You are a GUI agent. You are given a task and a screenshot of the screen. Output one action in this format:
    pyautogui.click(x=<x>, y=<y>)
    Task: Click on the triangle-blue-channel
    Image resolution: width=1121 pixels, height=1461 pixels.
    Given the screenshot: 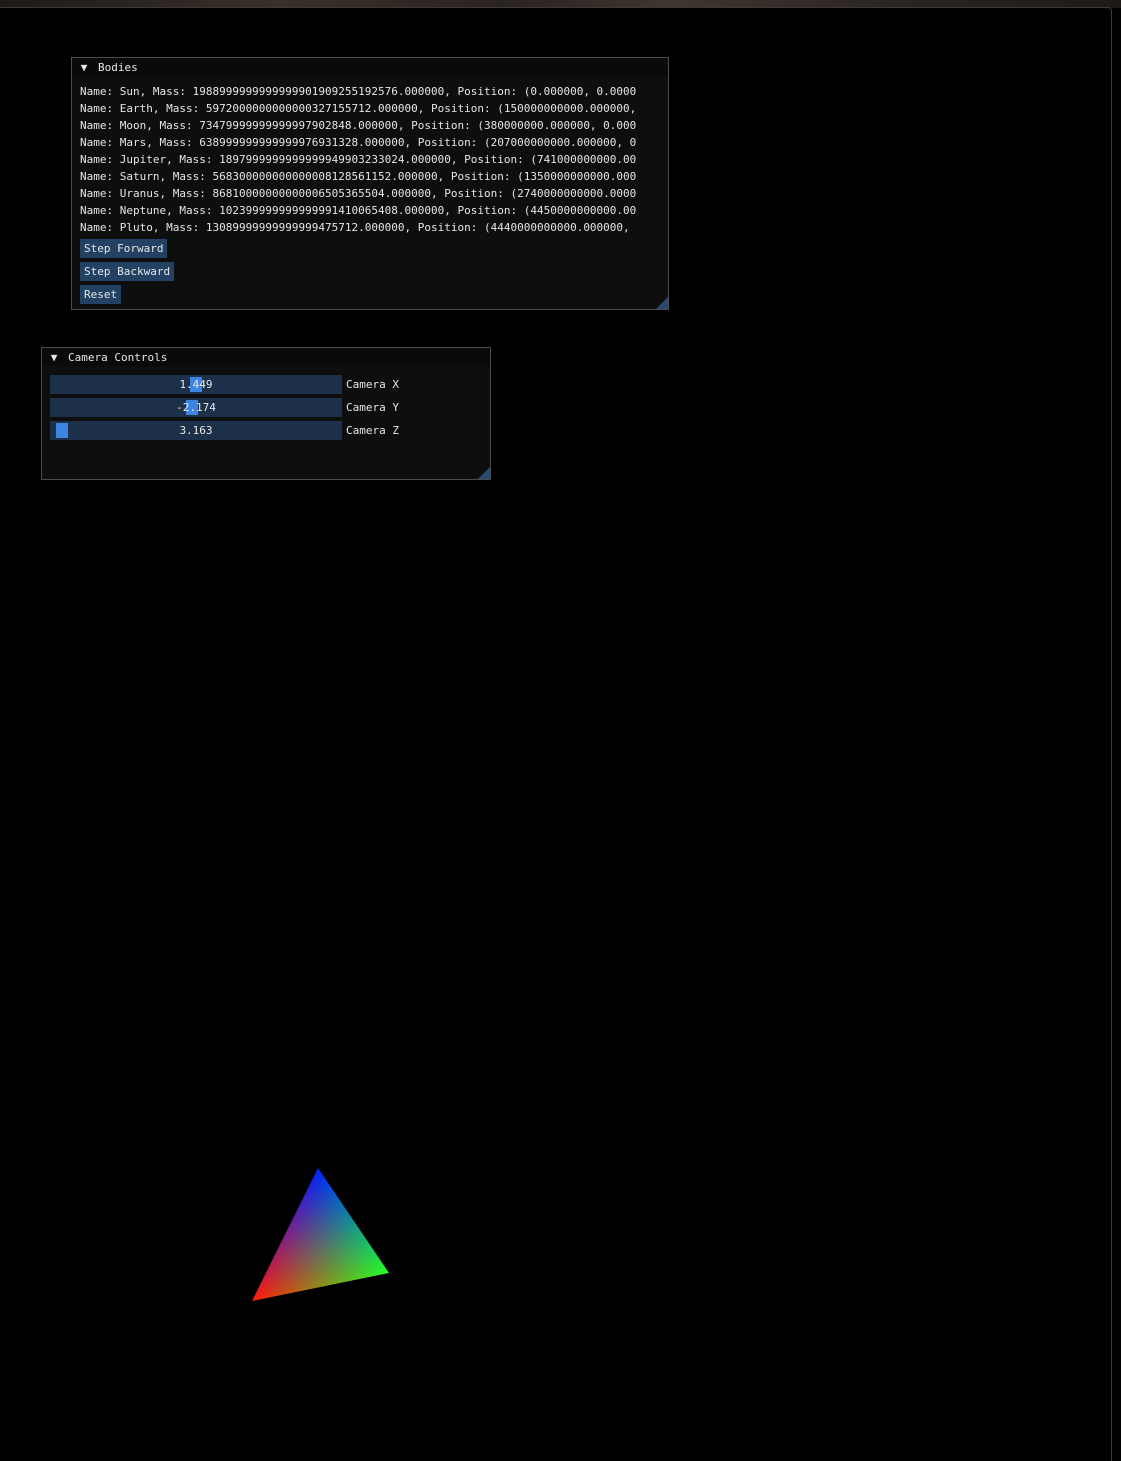 What is the action you would take?
    pyautogui.click(x=320, y=1234)
    